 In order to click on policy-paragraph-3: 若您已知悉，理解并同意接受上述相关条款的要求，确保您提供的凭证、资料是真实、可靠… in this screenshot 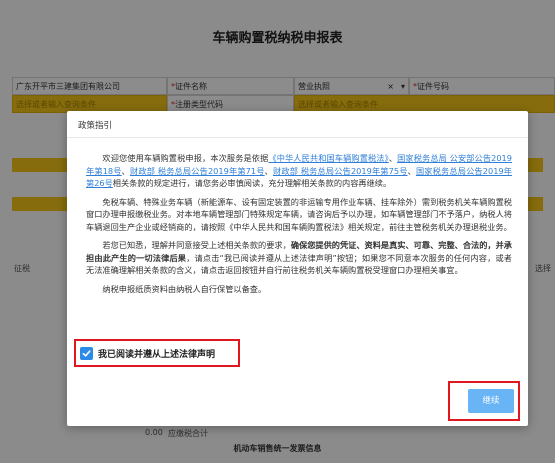, I will do `click(299, 258)`.